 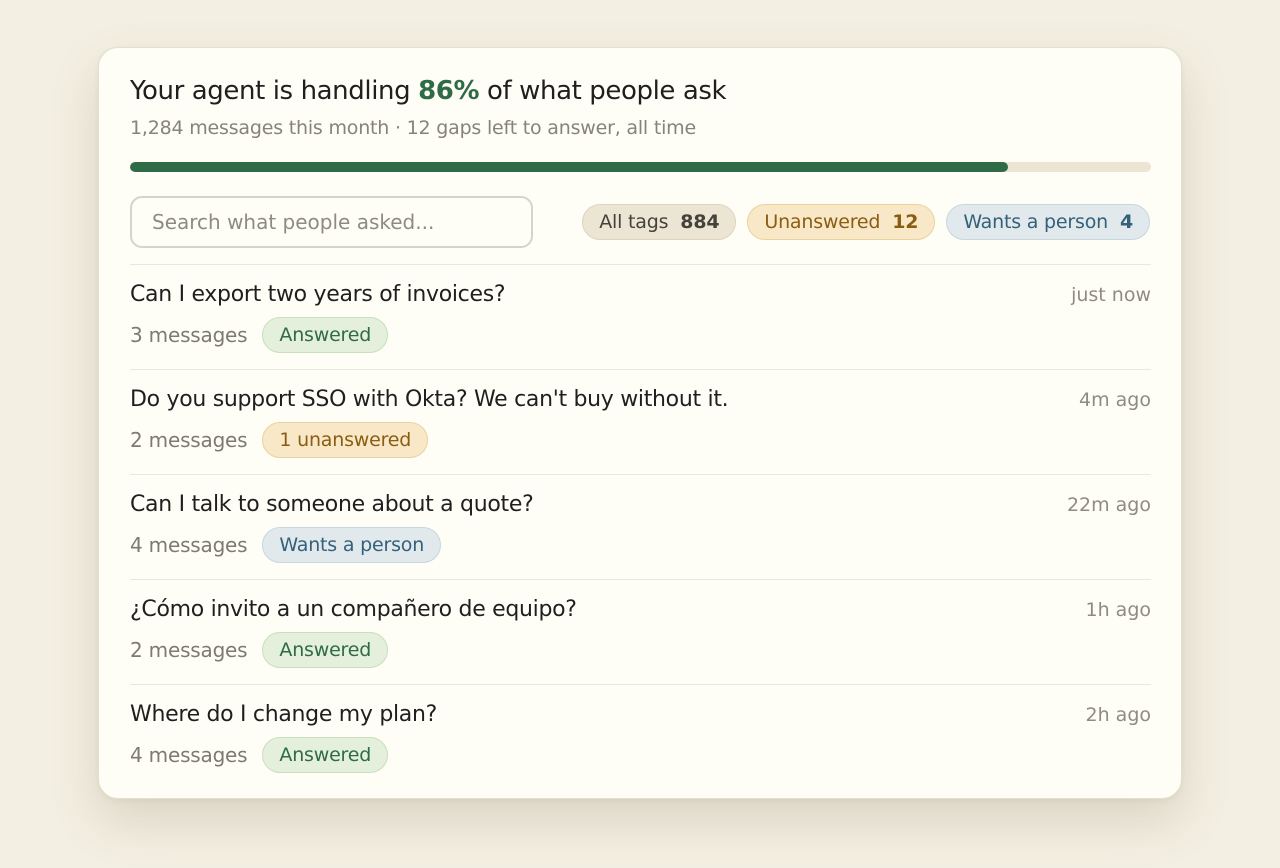 What do you see at coordinates (1118, 610) in the screenshot?
I see `conversation-time: 1h ago` at bounding box center [1118, 610].